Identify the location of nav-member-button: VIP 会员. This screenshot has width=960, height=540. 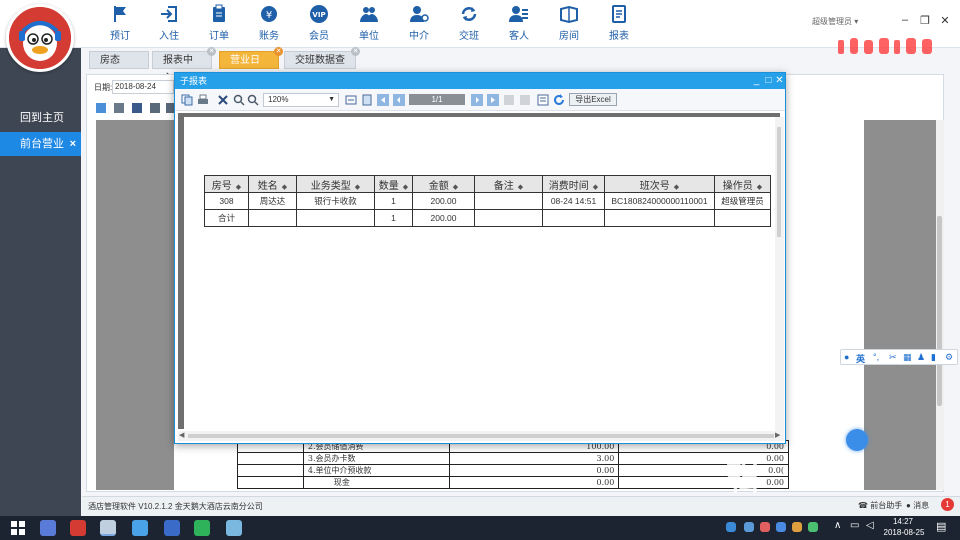
(319, 24).